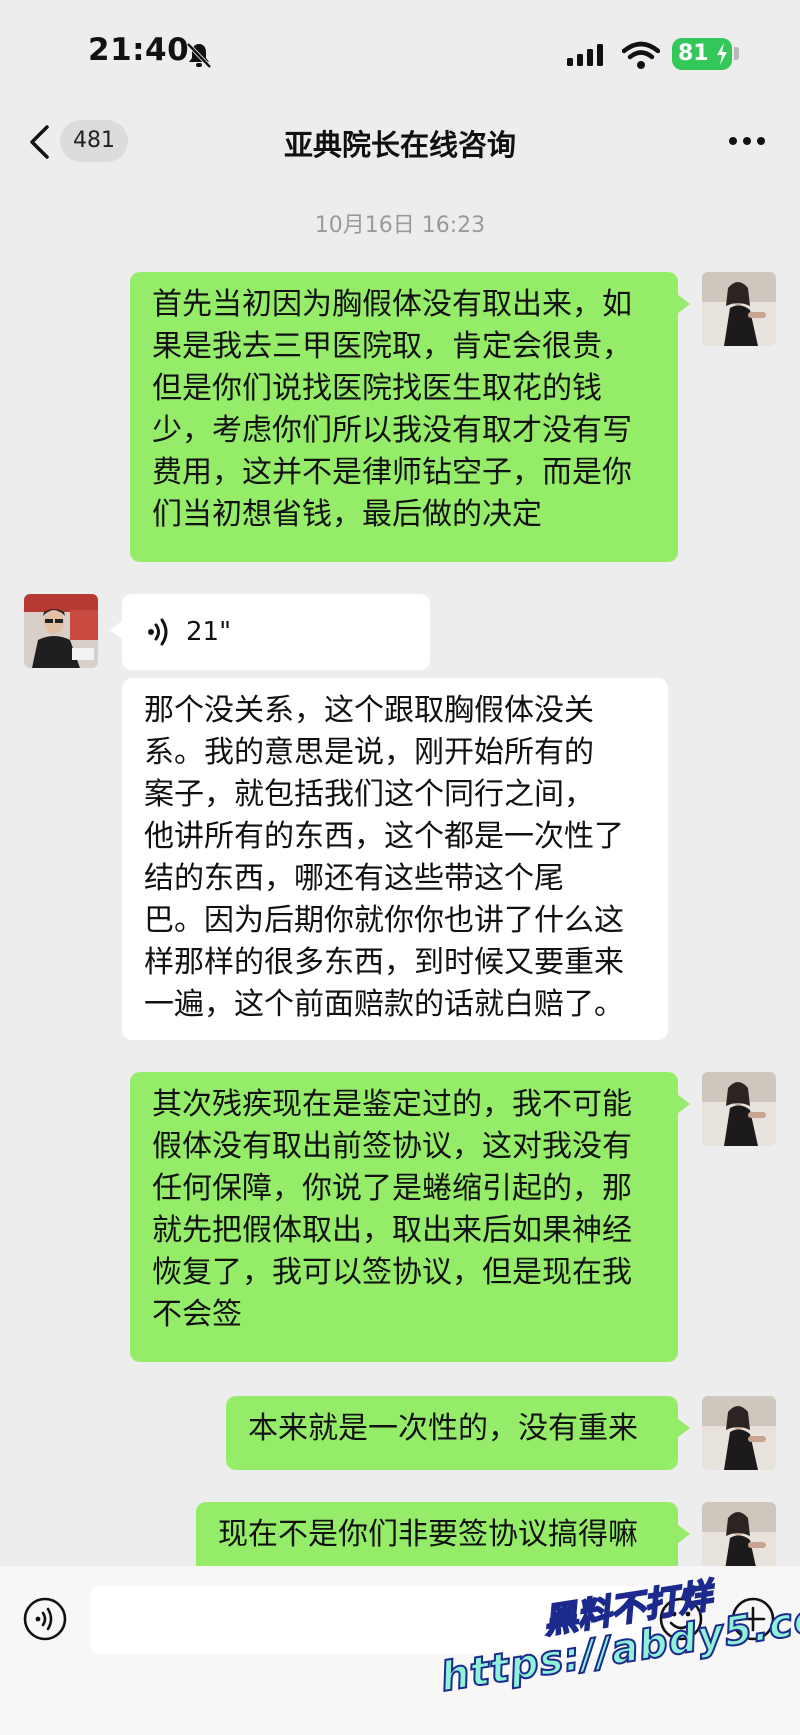 The width and height of the screenshot is (800, 1735). Describe the element at coordinates (139, 50) in the screenshot. I see `status-time: 21:40` at that location.